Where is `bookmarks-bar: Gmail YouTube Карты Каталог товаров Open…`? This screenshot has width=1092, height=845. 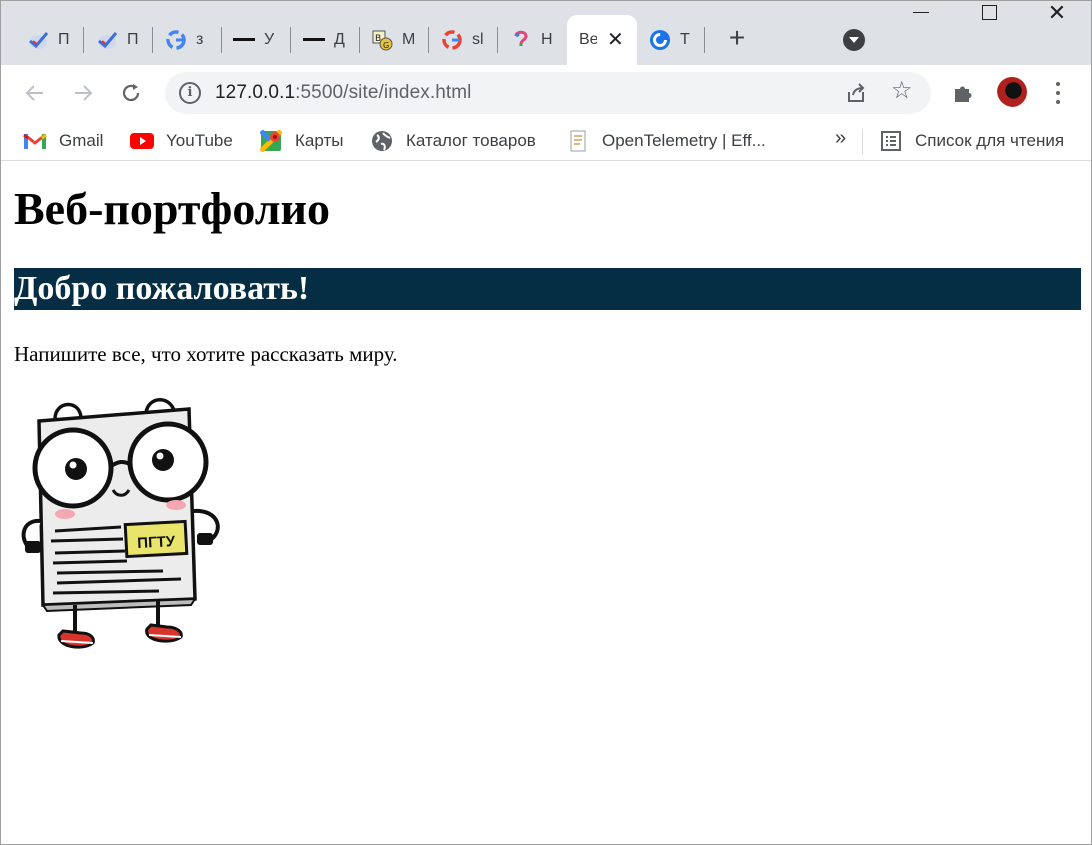
bookmarks-bar: Gmail YouTube Карты Каталог товаров Open… is located at coordinates (546, 141).